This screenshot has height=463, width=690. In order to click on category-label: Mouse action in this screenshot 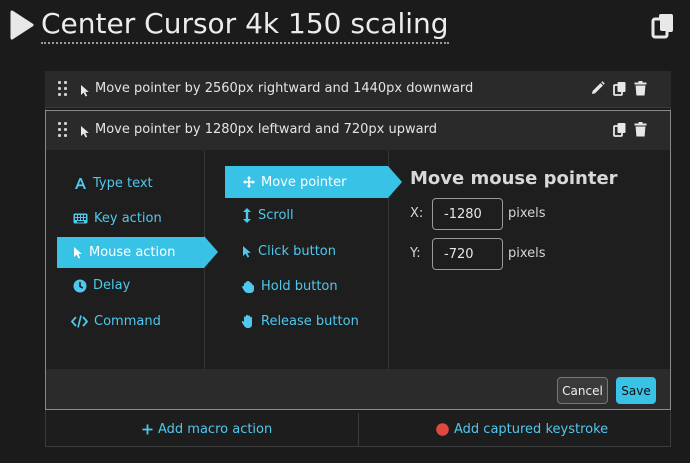, I will do `click(132, 252)`.